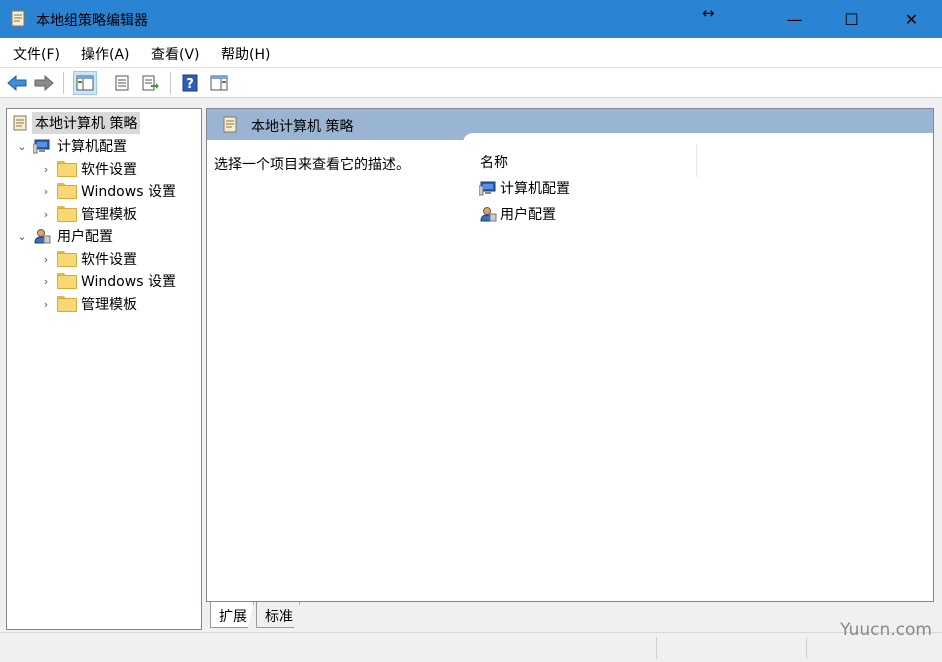 The height and width of the screenshot is (662, 942). What do you see at coordinates (86, 123) in the screenshot?
I see `tree-item-label: 本地计算机 策略` at bounding box center [86, 123].